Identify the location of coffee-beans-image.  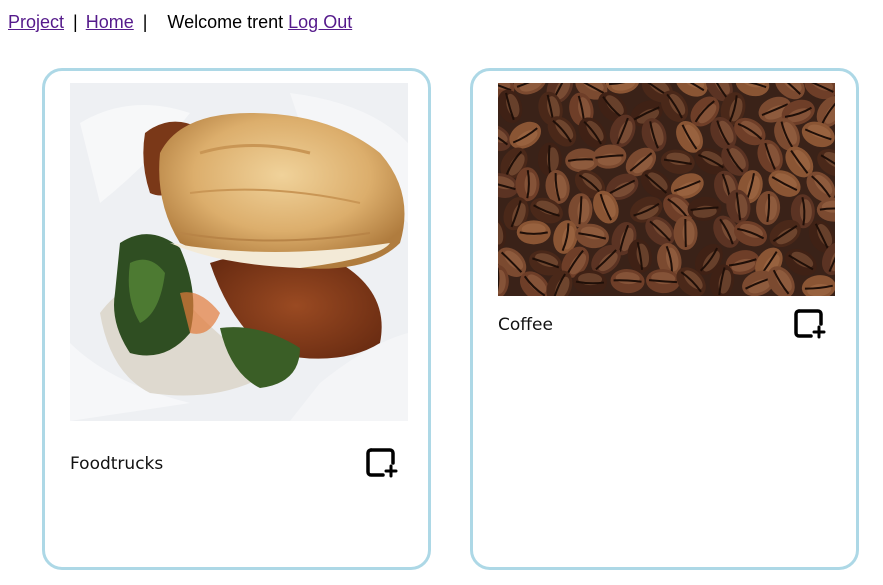
(666, 189).